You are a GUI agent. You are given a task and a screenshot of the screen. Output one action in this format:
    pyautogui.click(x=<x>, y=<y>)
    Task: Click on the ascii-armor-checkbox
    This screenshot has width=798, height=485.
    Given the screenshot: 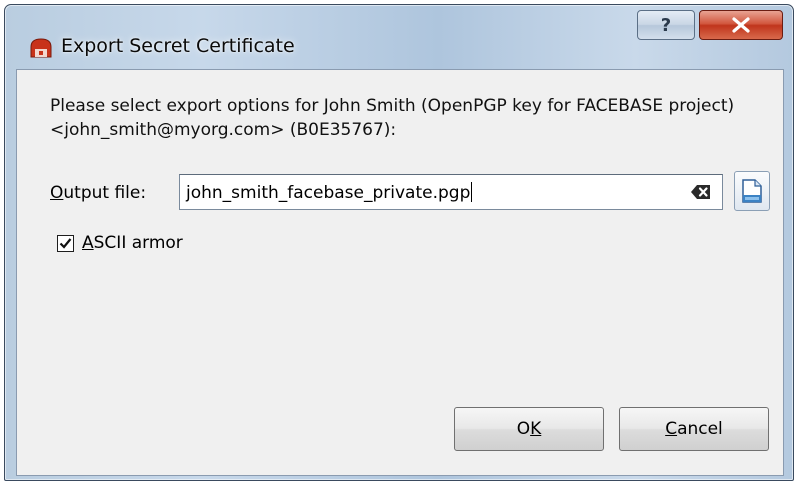 What is the action you would take?
    pyautogui.click(x=65, y=243)
    